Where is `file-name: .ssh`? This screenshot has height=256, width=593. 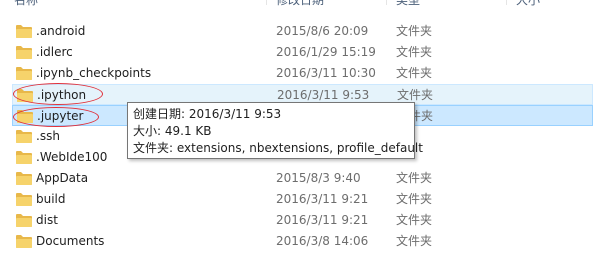
file-name: .ssh is located at coordinates (48, 136).